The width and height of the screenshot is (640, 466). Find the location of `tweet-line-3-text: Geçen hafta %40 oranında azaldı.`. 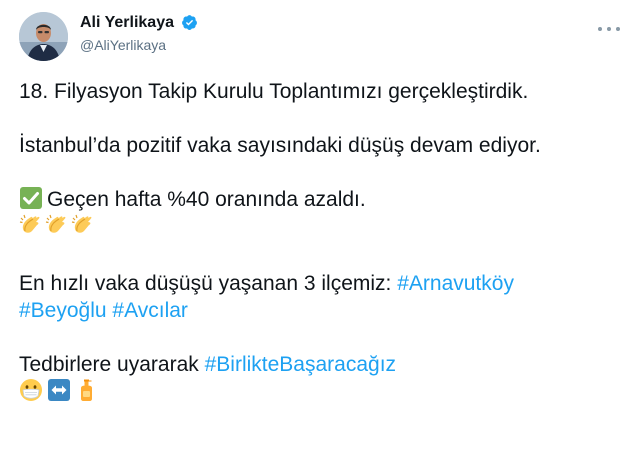

tweet-line-3-text: Geçen hafta %40 oranında azaldı. is located at coordinates (206, 199).